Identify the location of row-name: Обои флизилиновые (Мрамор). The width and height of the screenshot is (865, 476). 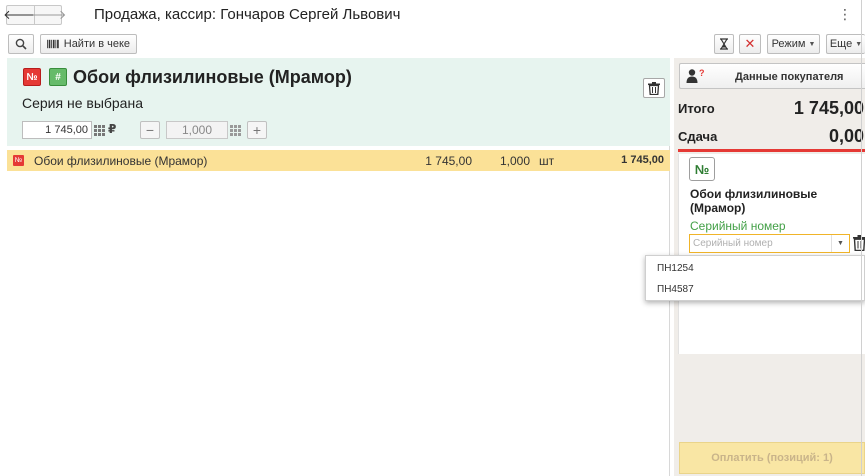
(121, 161).